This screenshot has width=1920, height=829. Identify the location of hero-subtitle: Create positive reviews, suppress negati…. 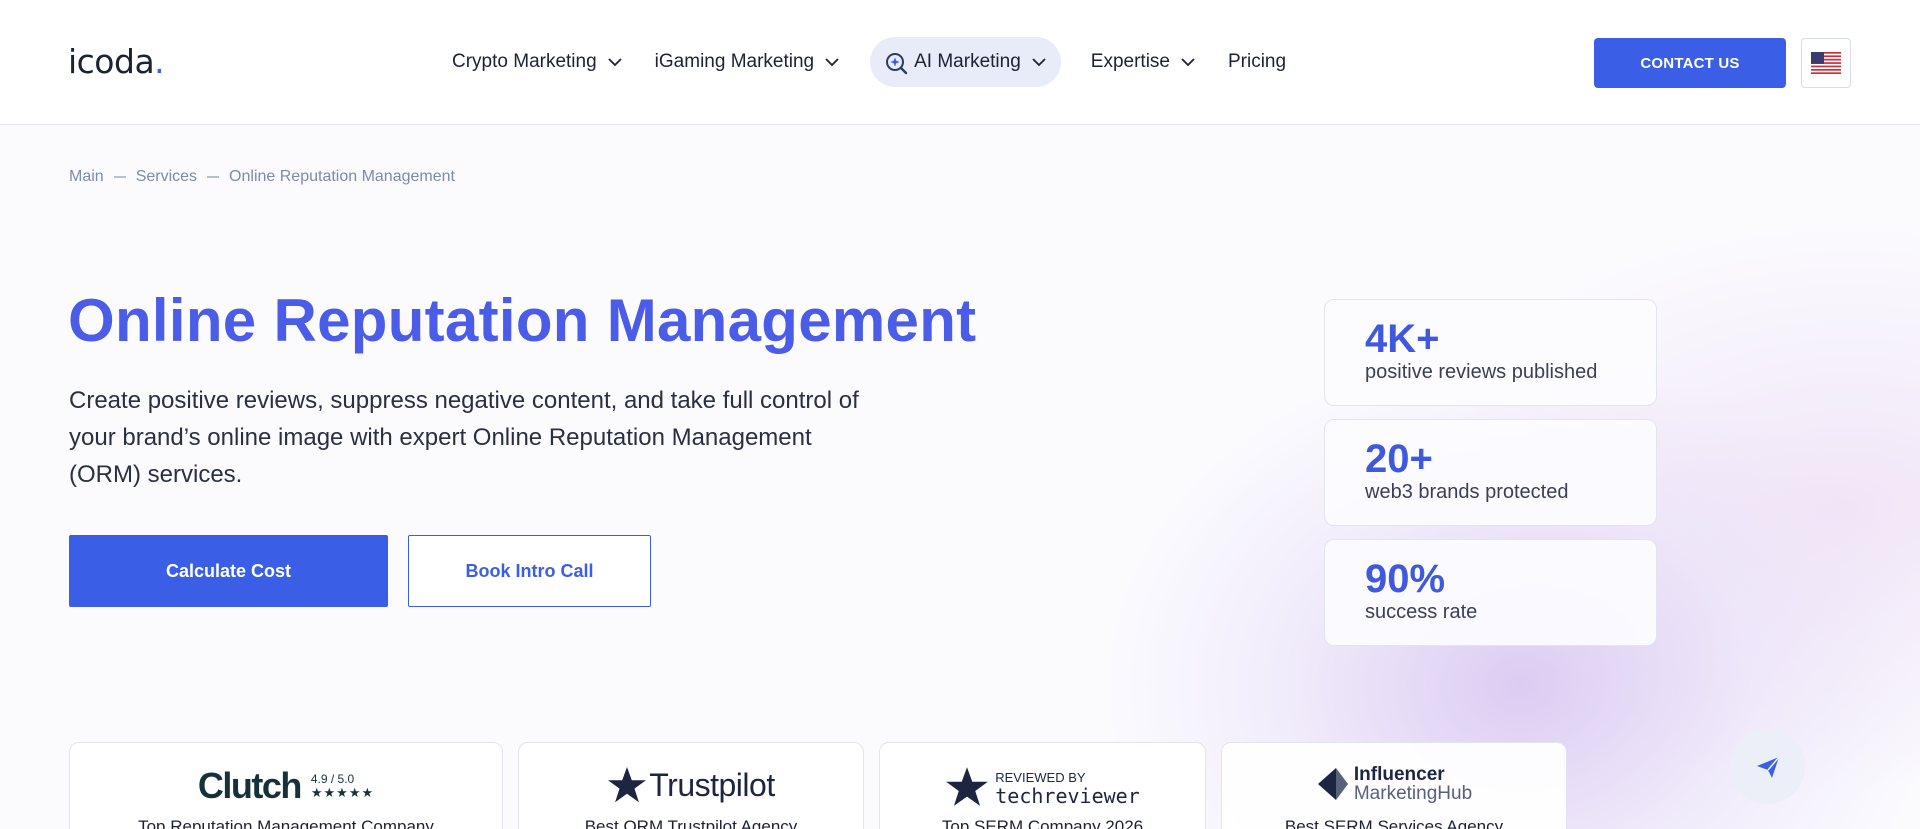
(464, 437).